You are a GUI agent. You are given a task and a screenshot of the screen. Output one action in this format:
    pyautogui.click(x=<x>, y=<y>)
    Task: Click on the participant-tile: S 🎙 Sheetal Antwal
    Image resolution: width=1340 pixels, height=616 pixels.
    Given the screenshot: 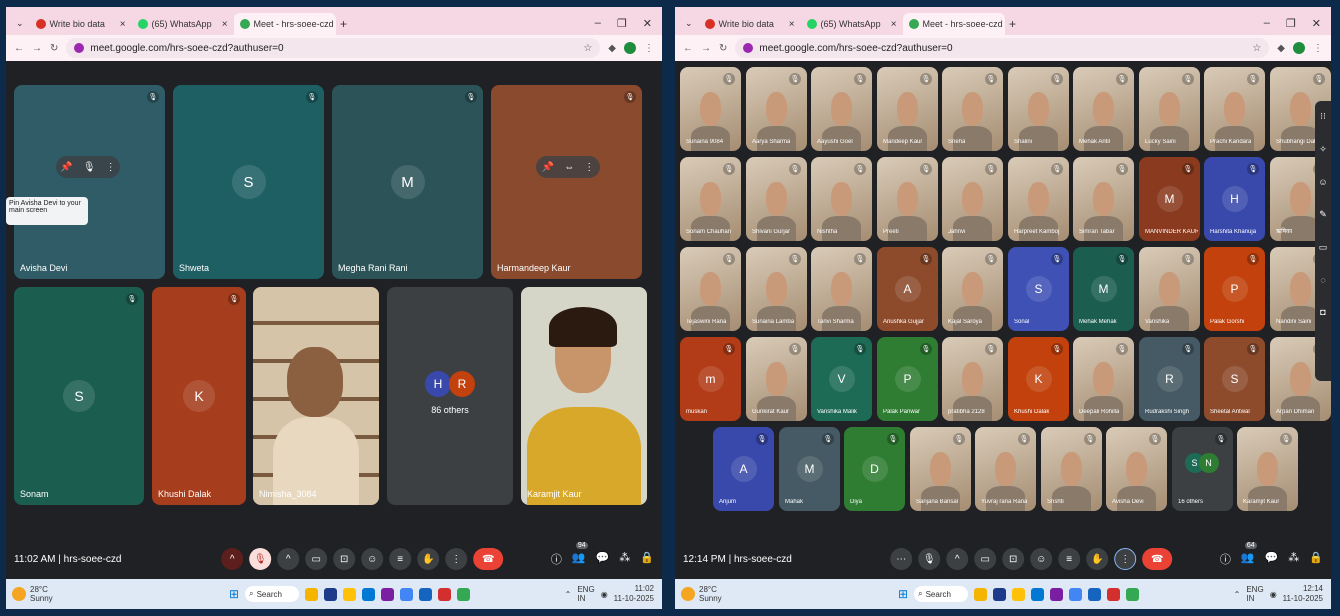 What is the action you would take?
    pyautogui.click(x=1234, y=379)
    